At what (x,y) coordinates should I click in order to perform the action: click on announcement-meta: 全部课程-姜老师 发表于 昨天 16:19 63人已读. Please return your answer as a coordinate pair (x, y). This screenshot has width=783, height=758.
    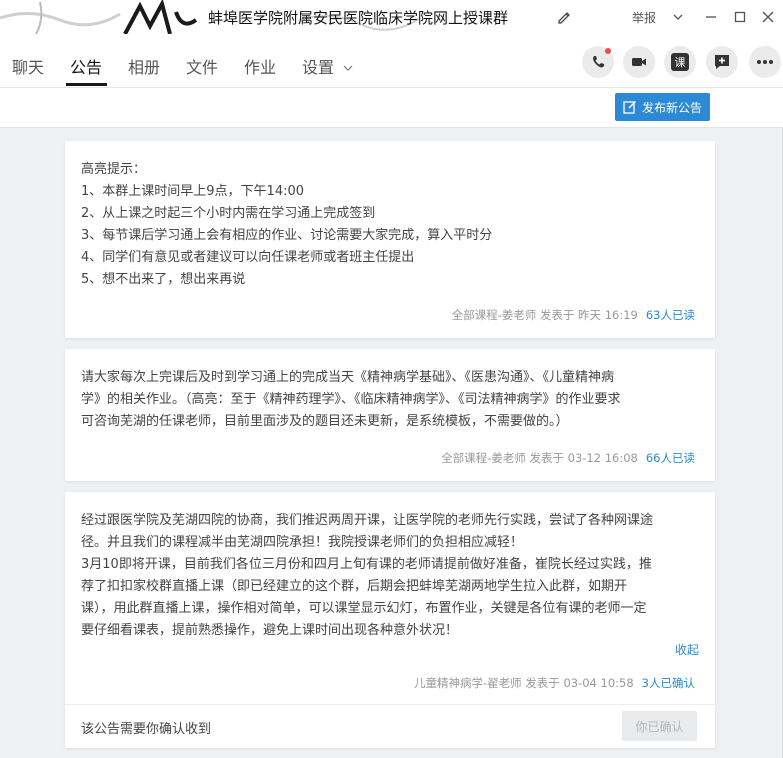
    Looking at the image, I should click on (573, 315).